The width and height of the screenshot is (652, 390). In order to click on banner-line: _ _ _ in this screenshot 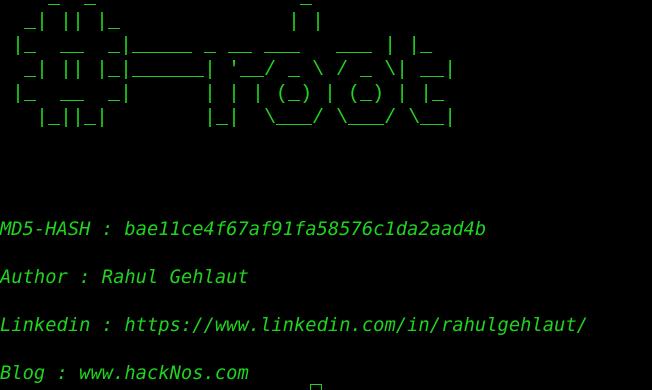, I will do `click(156, 5)`.